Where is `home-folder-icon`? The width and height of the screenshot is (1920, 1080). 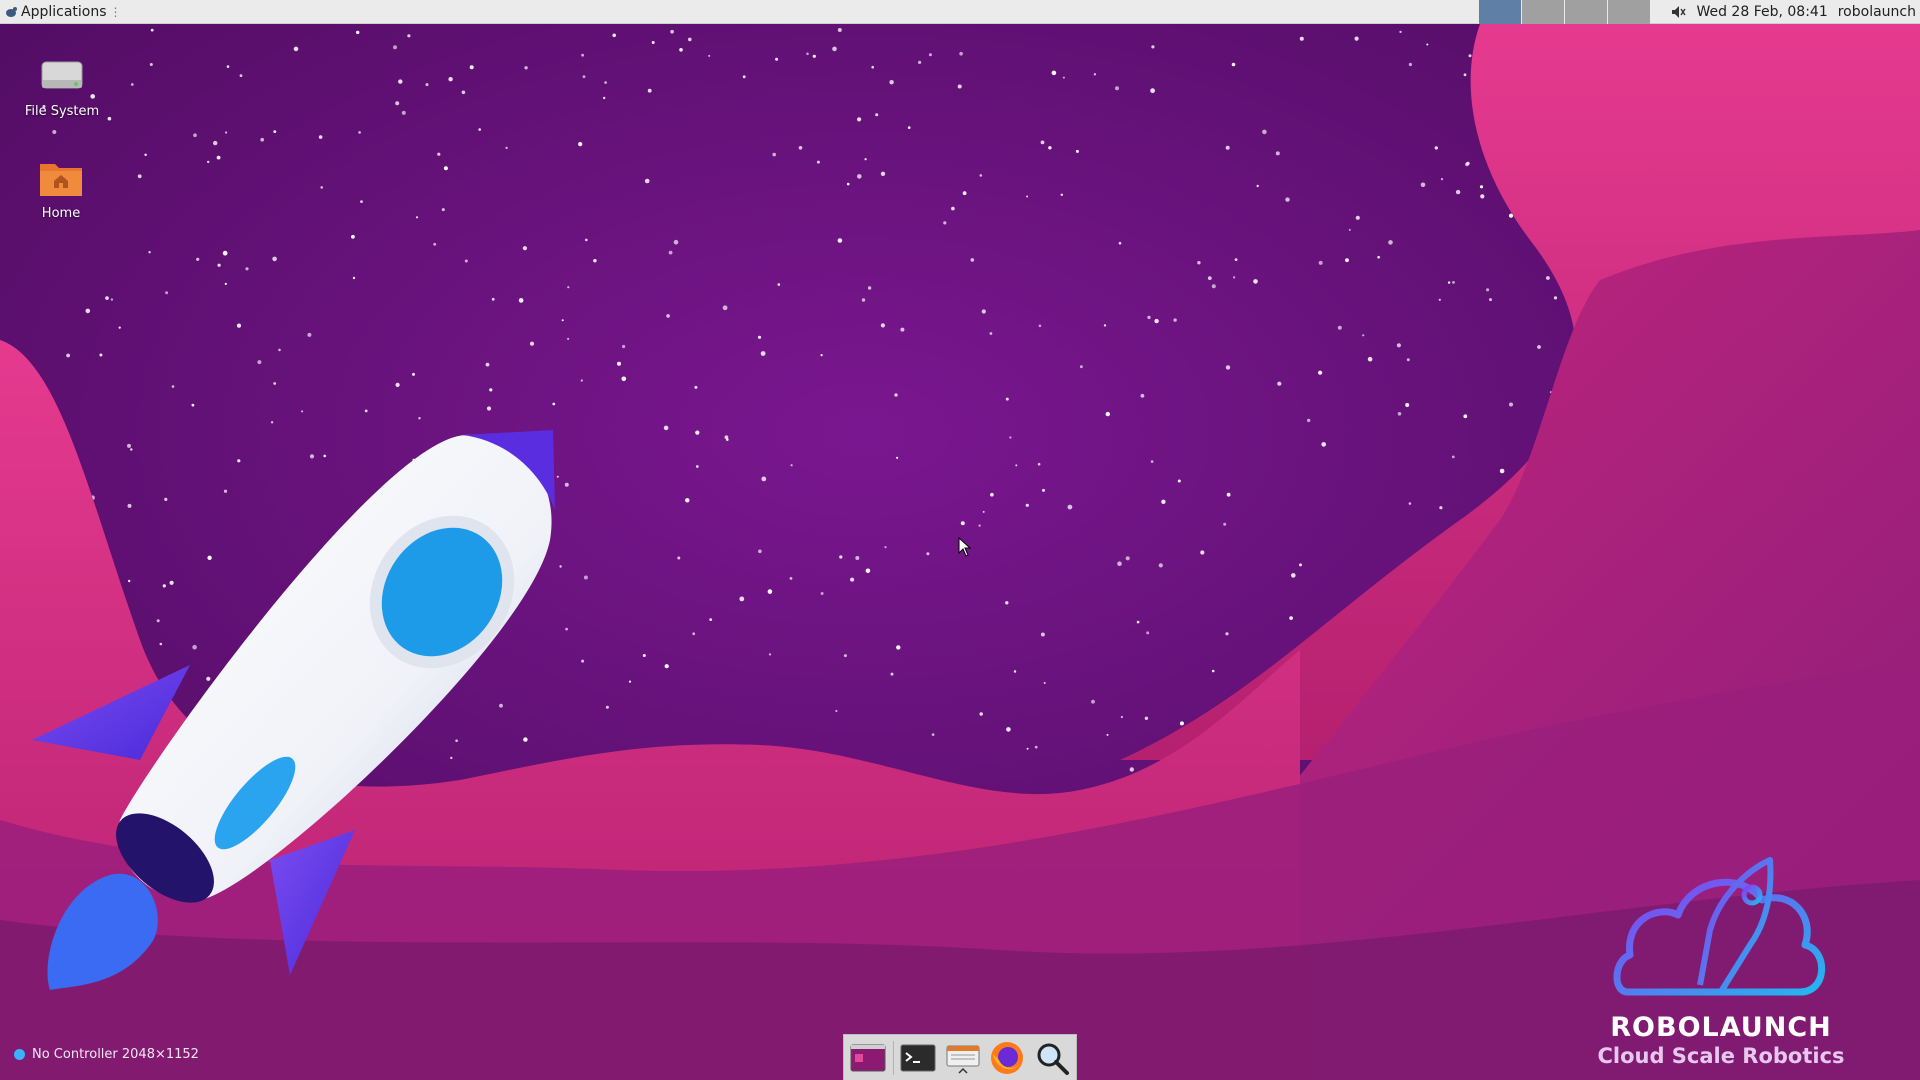 home-folder-icon is located at coordinates (61, 178).